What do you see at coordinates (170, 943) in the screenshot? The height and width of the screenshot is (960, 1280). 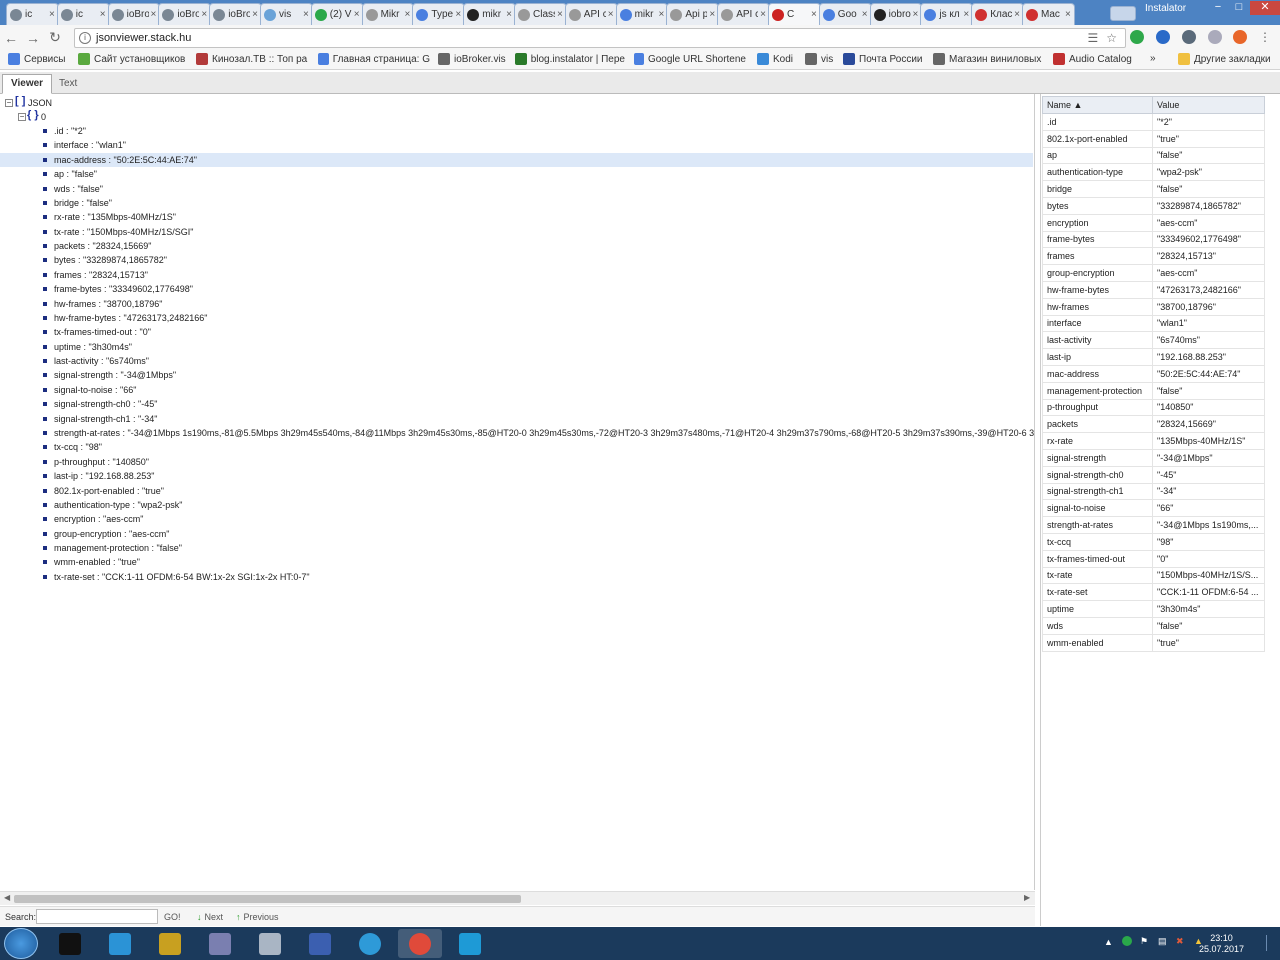 I see `taskbar-app-7zip` at bounding box center [170, 943].